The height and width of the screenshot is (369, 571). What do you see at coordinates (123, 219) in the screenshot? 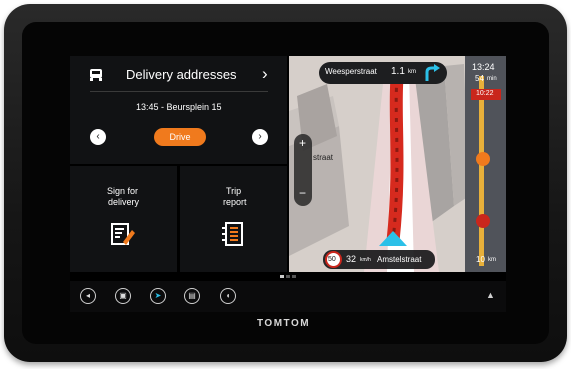
I see `sign-for-delivery-tile: Sign for delivery` at bounding box center [123, 219].